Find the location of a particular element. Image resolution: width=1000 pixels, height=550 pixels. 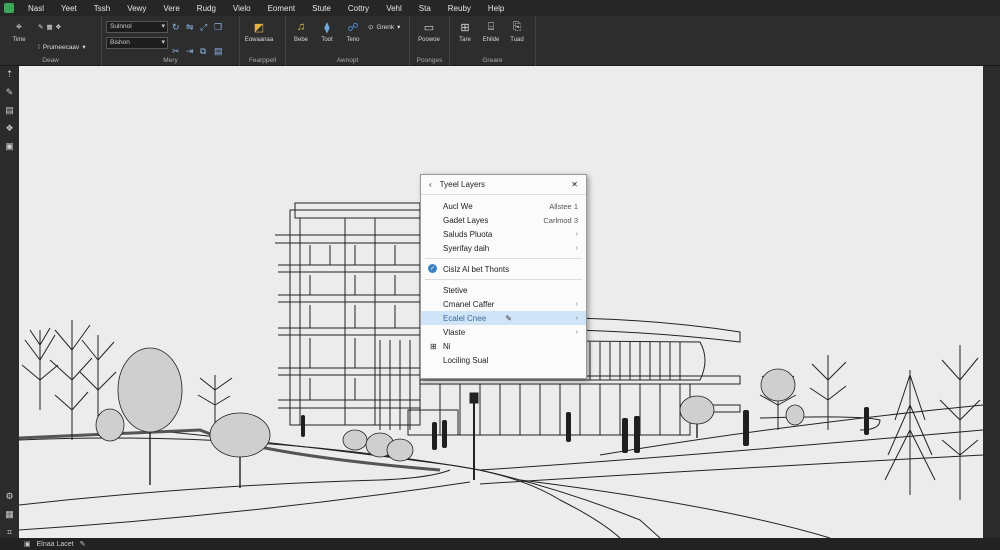

right-panel-edge is located at coordinates (991, 302).